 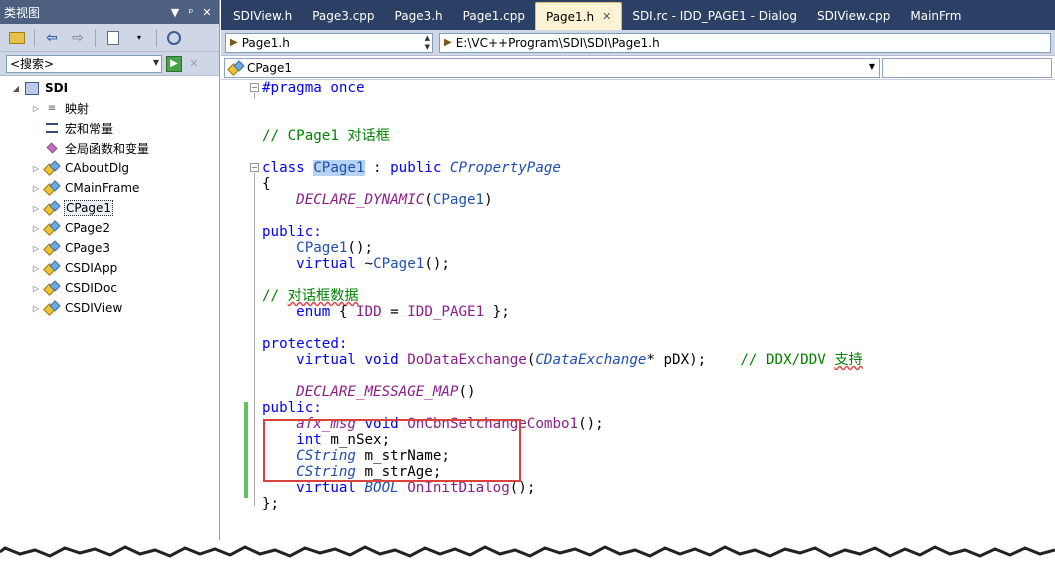 I want to click on arrow-right-icon: ⇨, so click(x=78, y=37).